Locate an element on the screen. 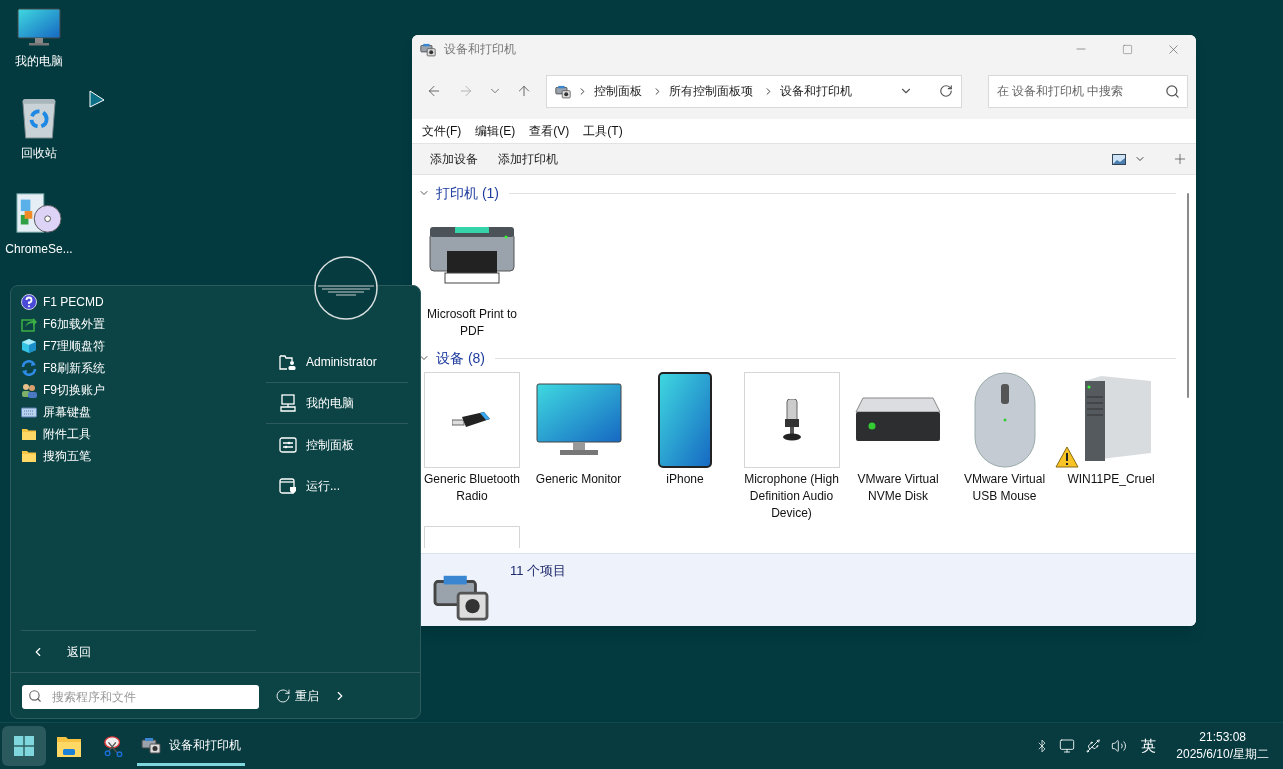  warning-icon is located at coordinates (1067, 457).